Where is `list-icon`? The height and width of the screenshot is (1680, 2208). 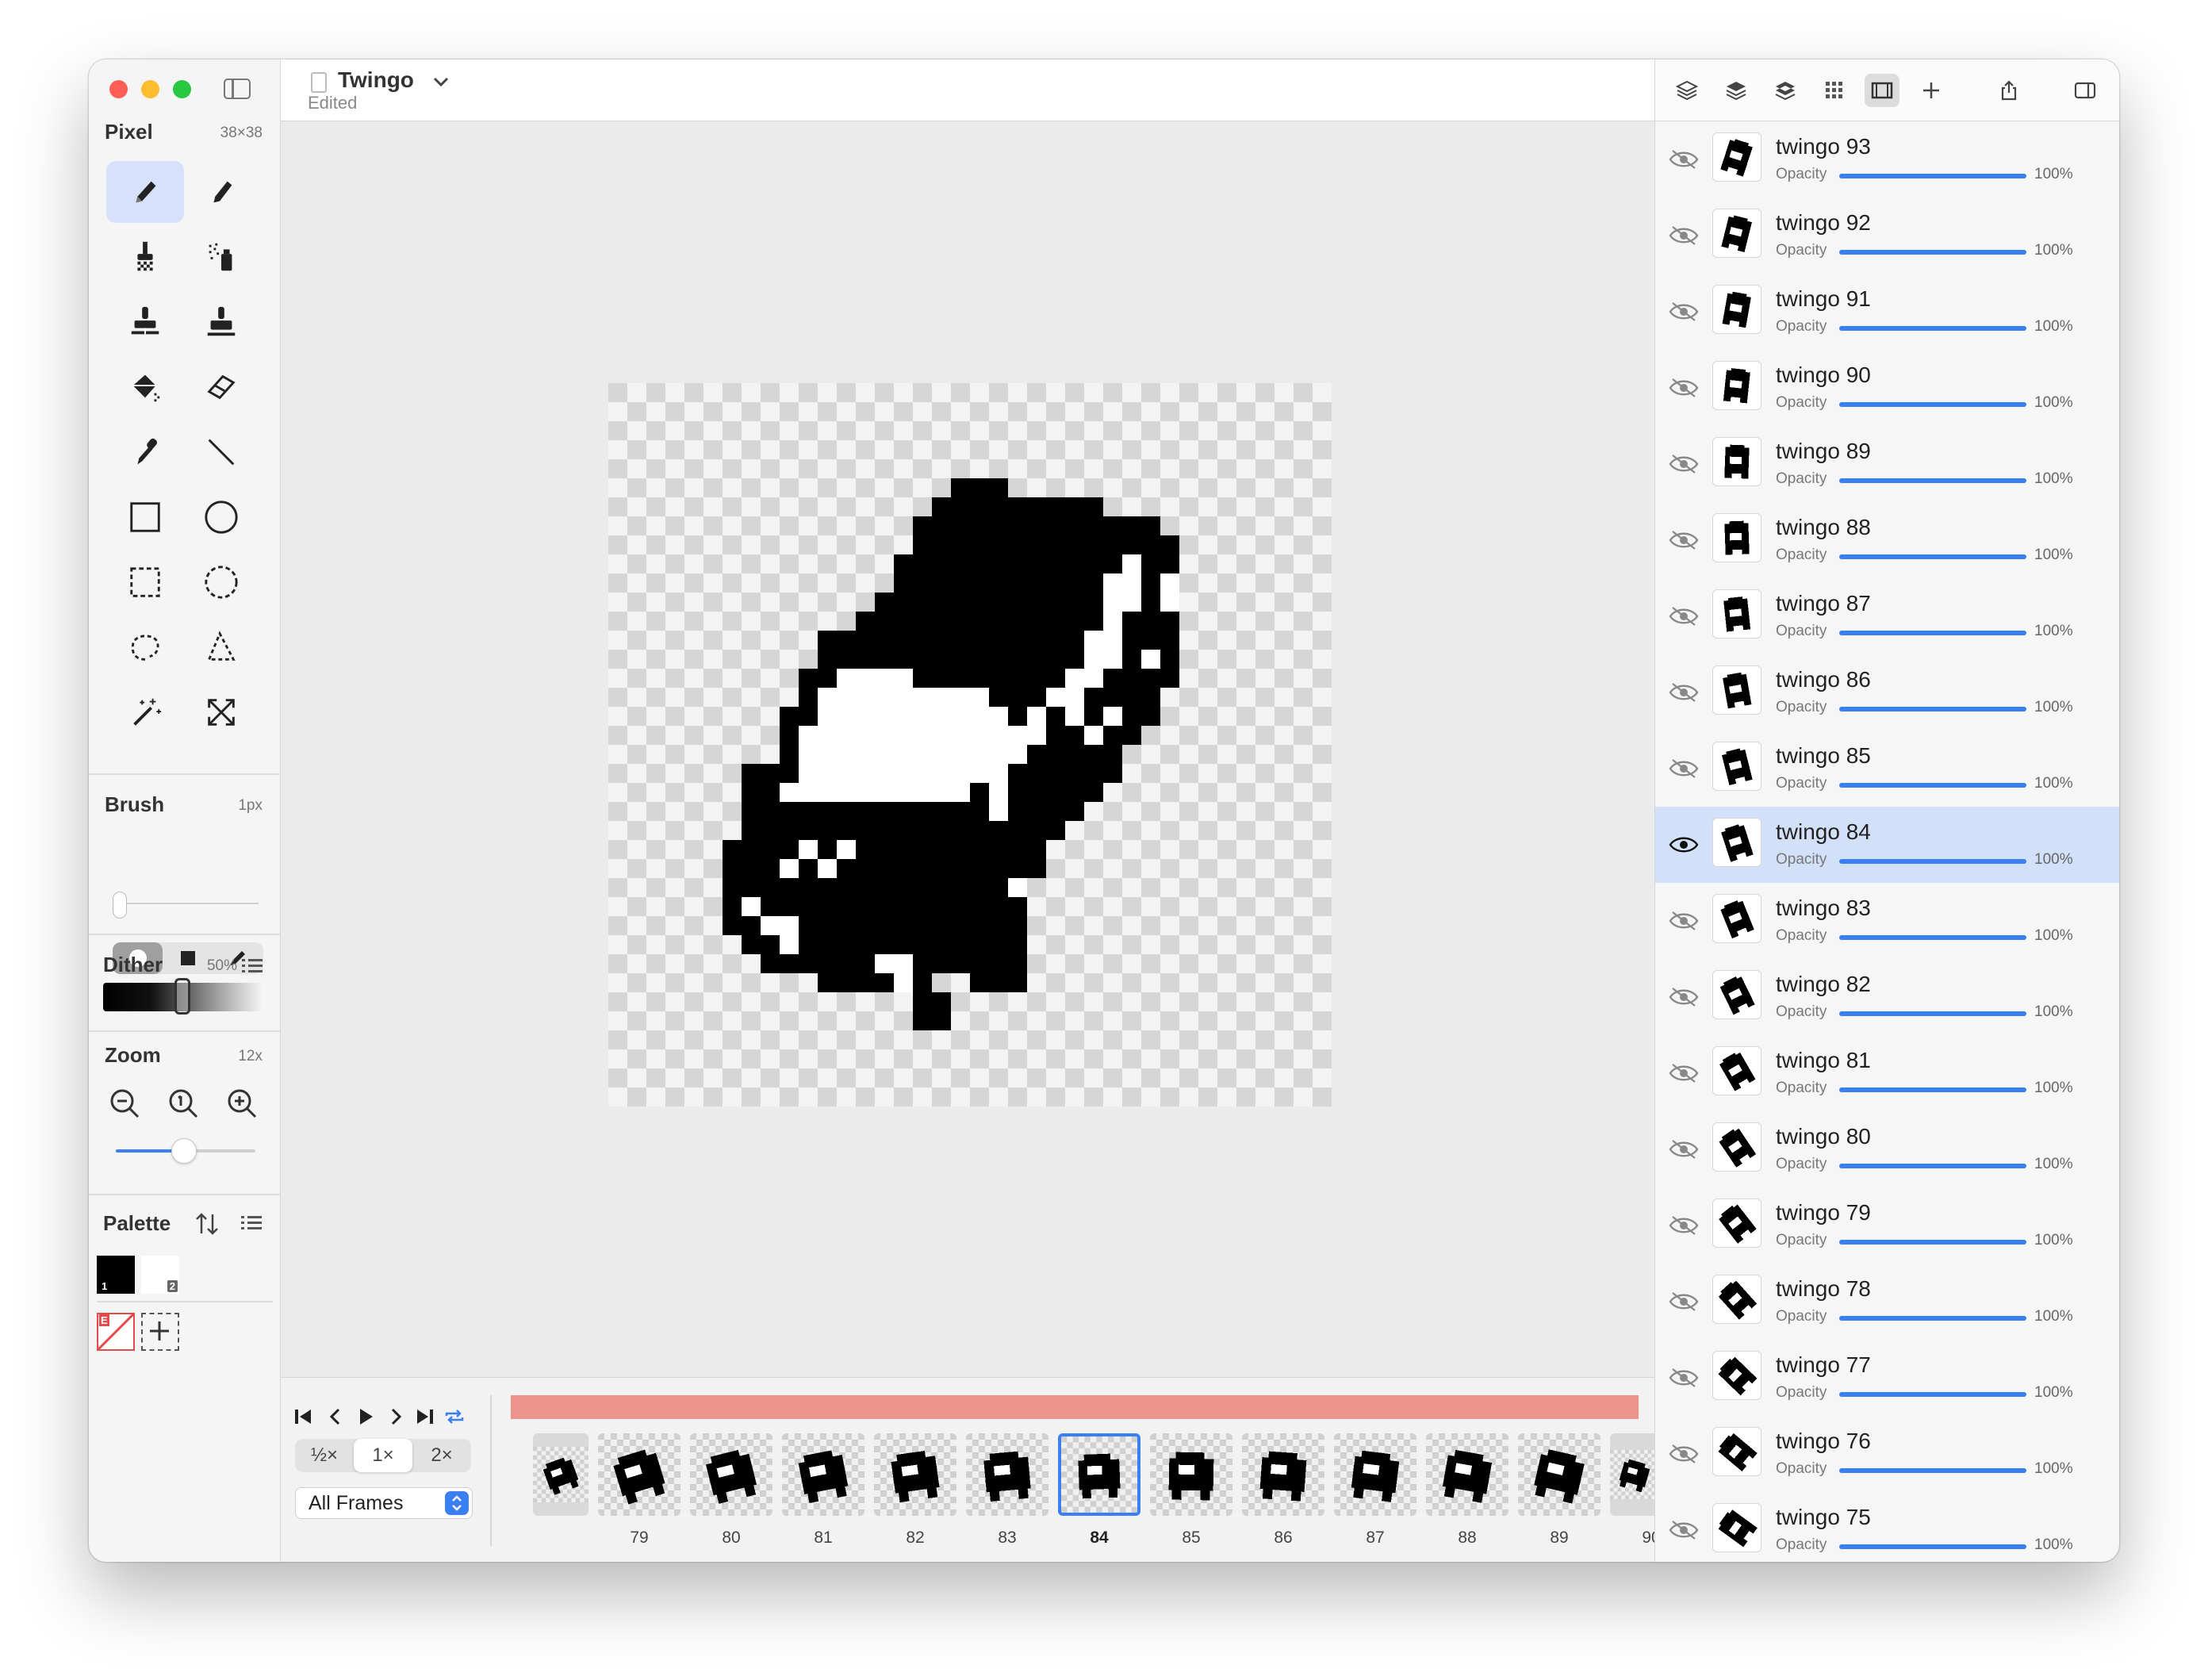 list-icon is located at coordinates (253, 966).